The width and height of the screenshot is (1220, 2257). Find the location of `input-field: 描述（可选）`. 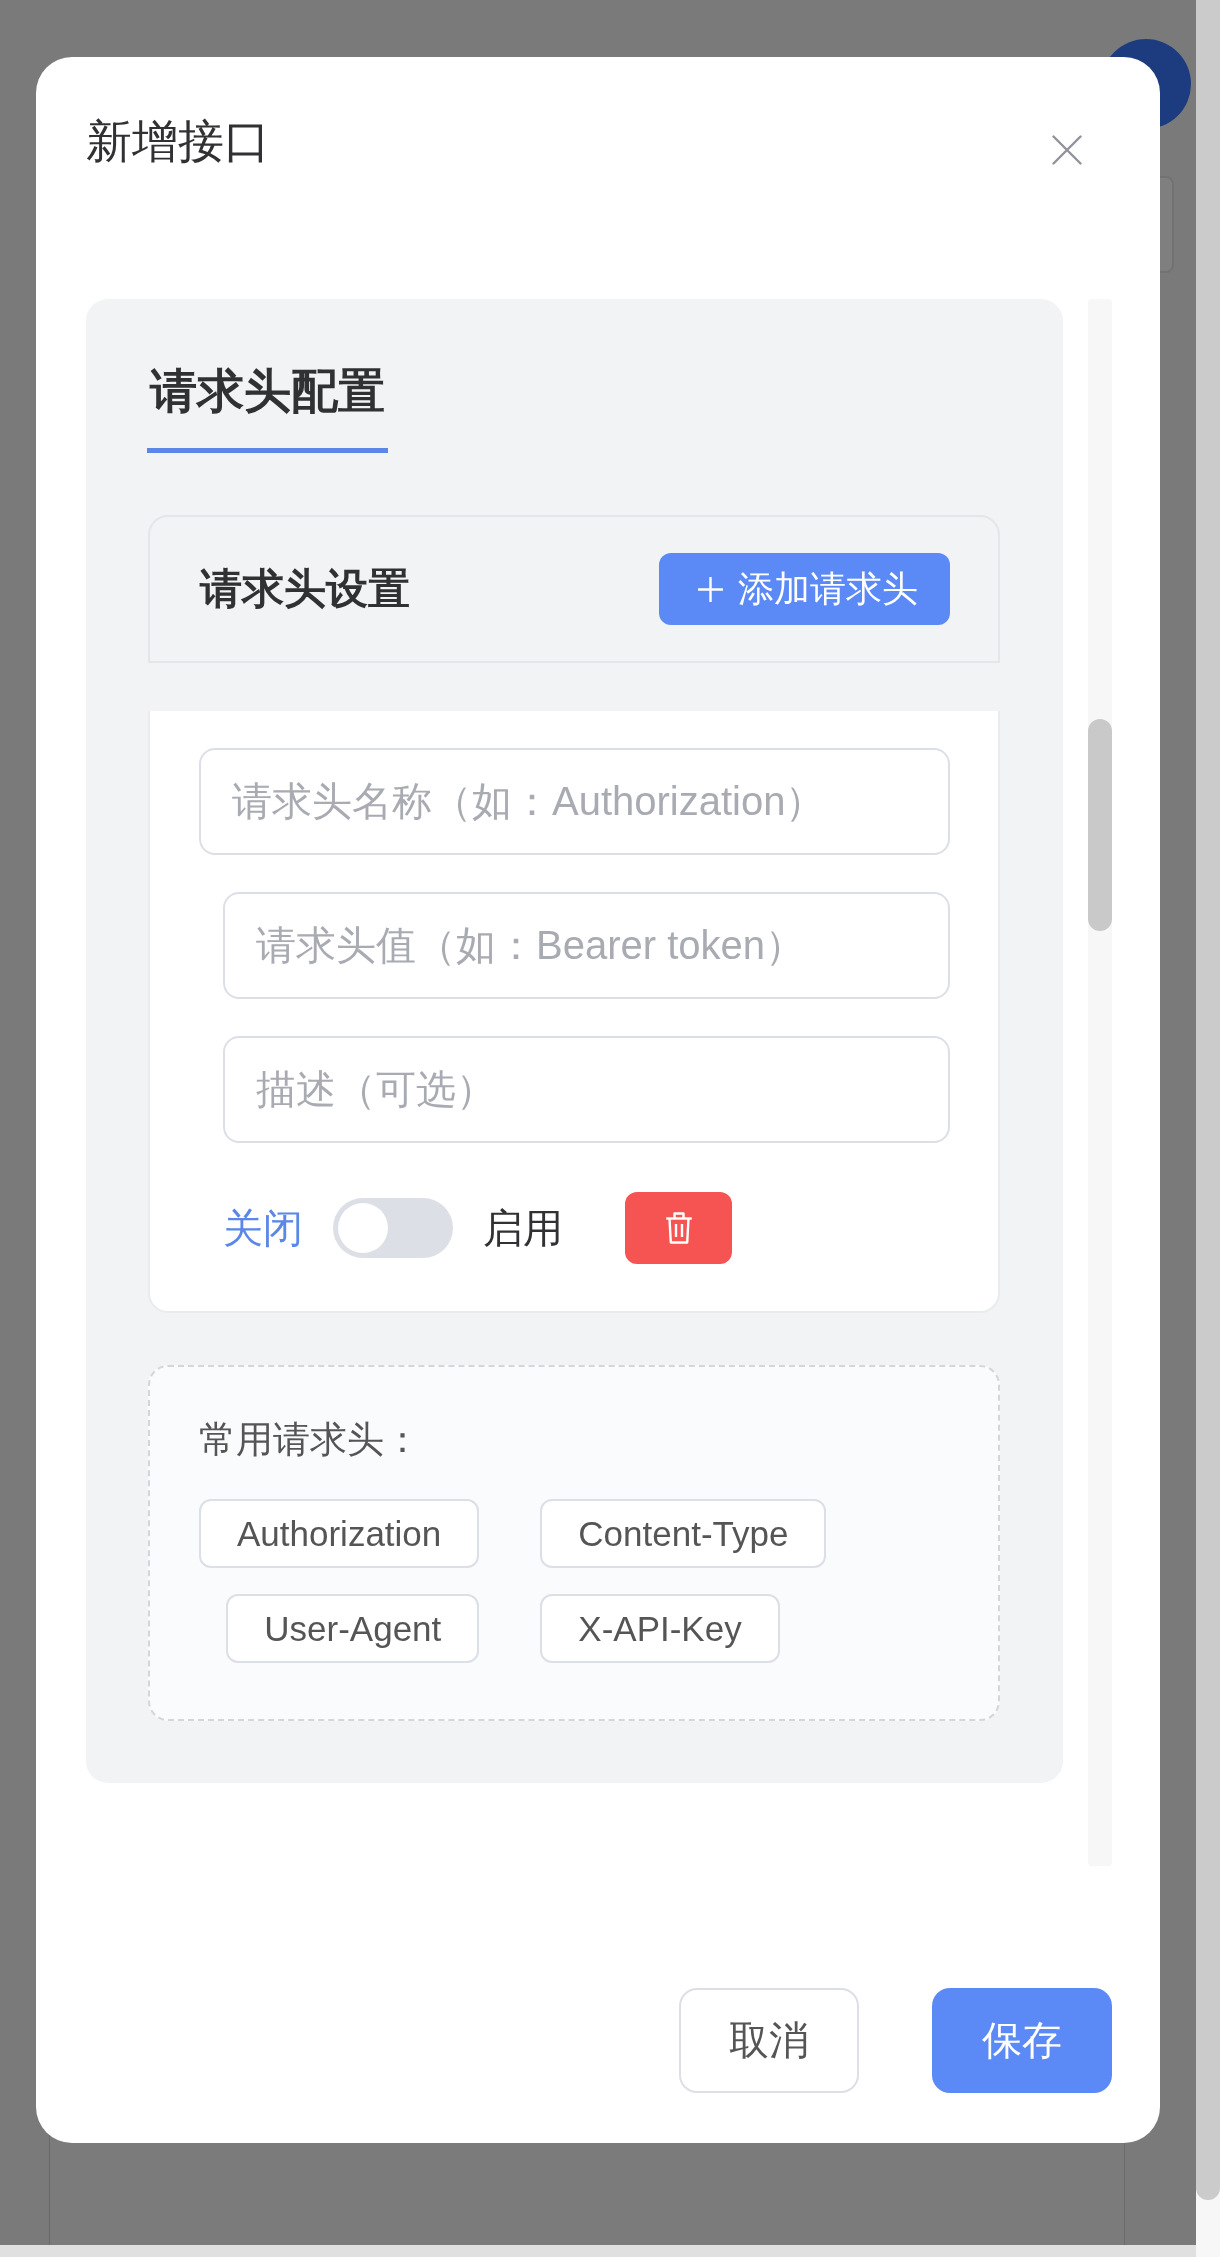

input-field: 描述（可选） is located at coordinates (586, 1089).